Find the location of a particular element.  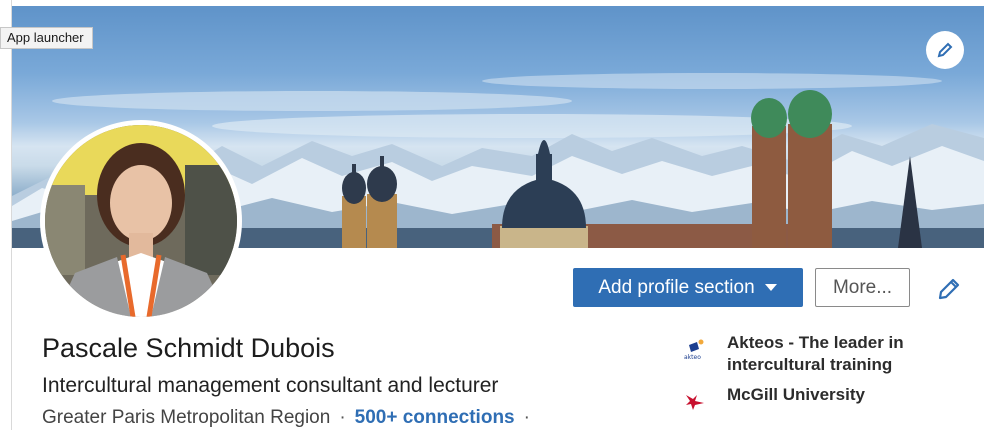

connections-link: 500+ connections is located at coordinates (435, 417).